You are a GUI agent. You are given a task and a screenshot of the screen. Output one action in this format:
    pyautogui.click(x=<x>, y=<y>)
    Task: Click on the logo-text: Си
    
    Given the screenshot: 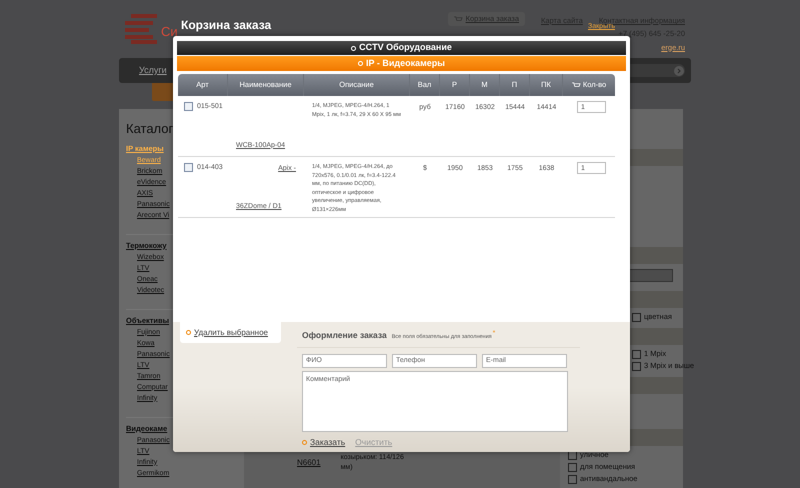 What is the action you would take?
    pyautogui.click(x=169, y=32)
    